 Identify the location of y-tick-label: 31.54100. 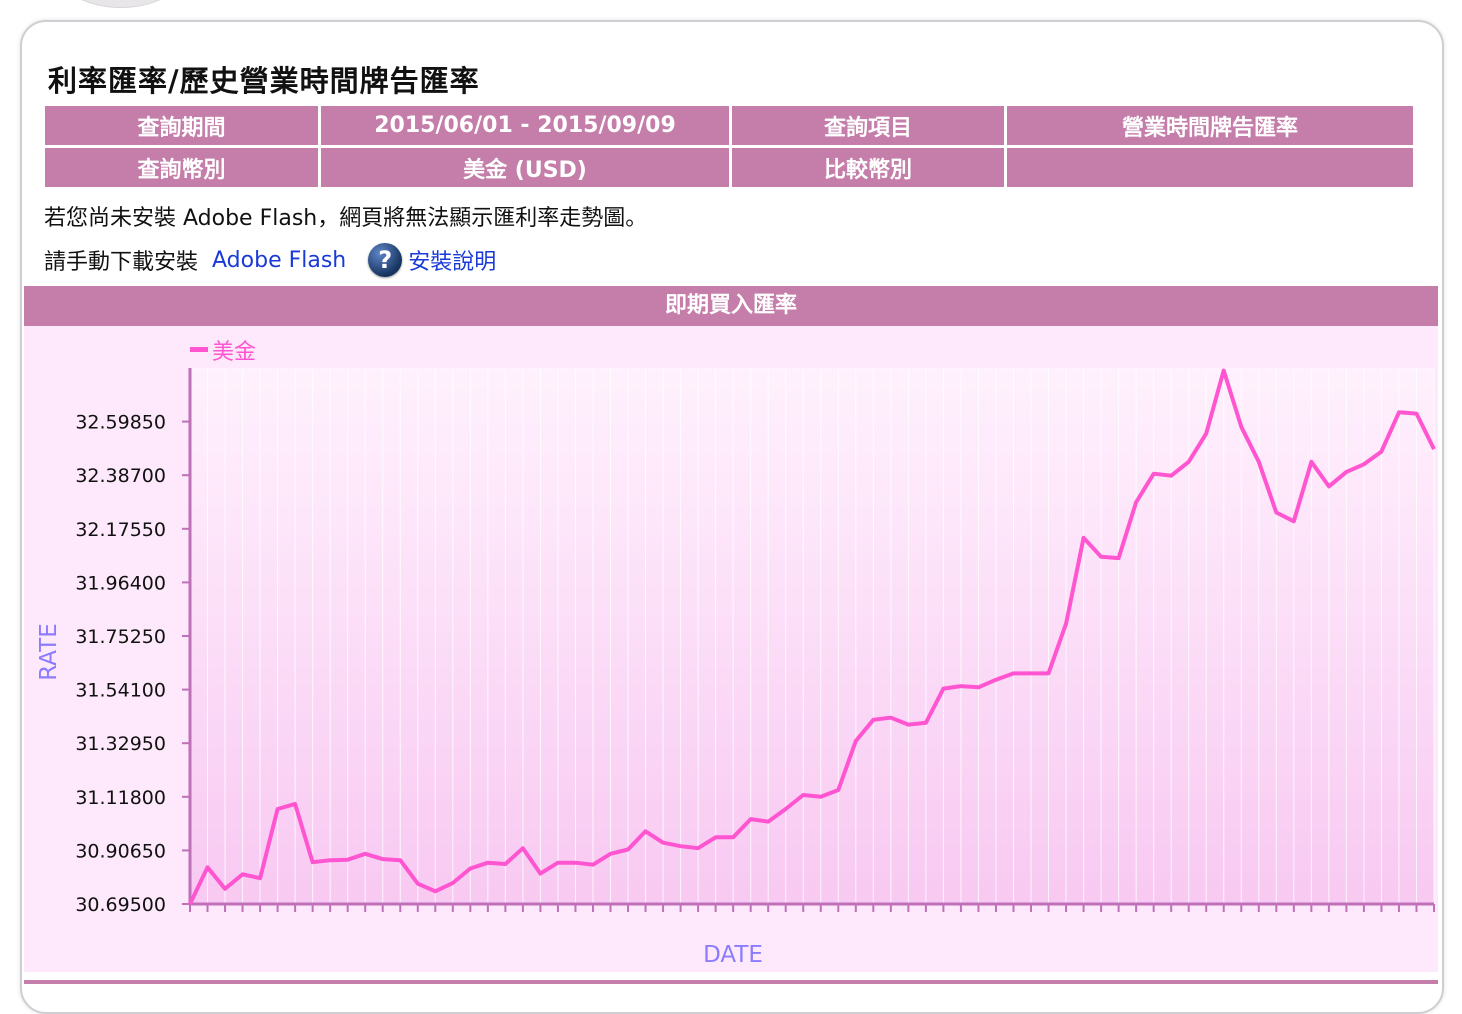
(120, 691).